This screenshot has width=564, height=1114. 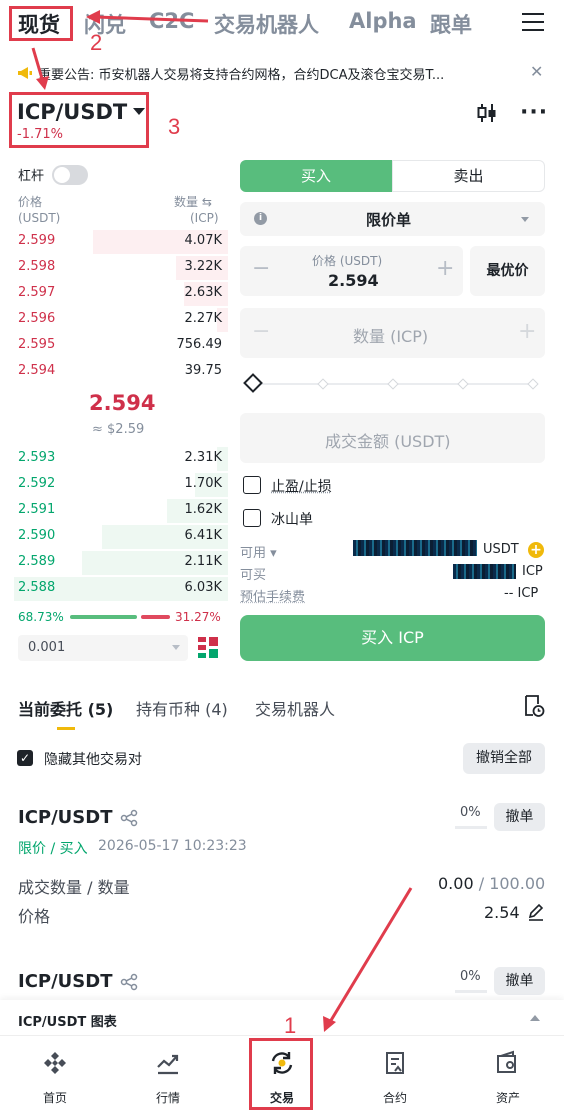 What do you see at coordinates (203, 240) in the screenshot?
I see `row-qty: 4.07K` at bounding box center [203, 240].